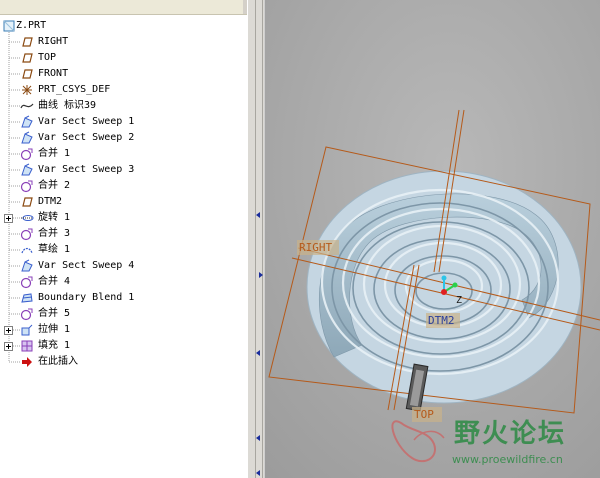 This screenshot has height=478, width=600. Describe the element at coordinates (86, 121) in the screenshot. I see `tree-item-label: Var Sect Sweep 1` at that location.